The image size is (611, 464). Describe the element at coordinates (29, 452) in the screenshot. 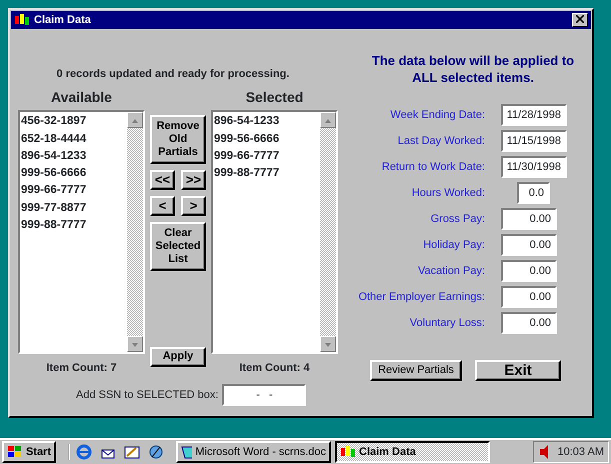

I see `start-button: Start` at that location.